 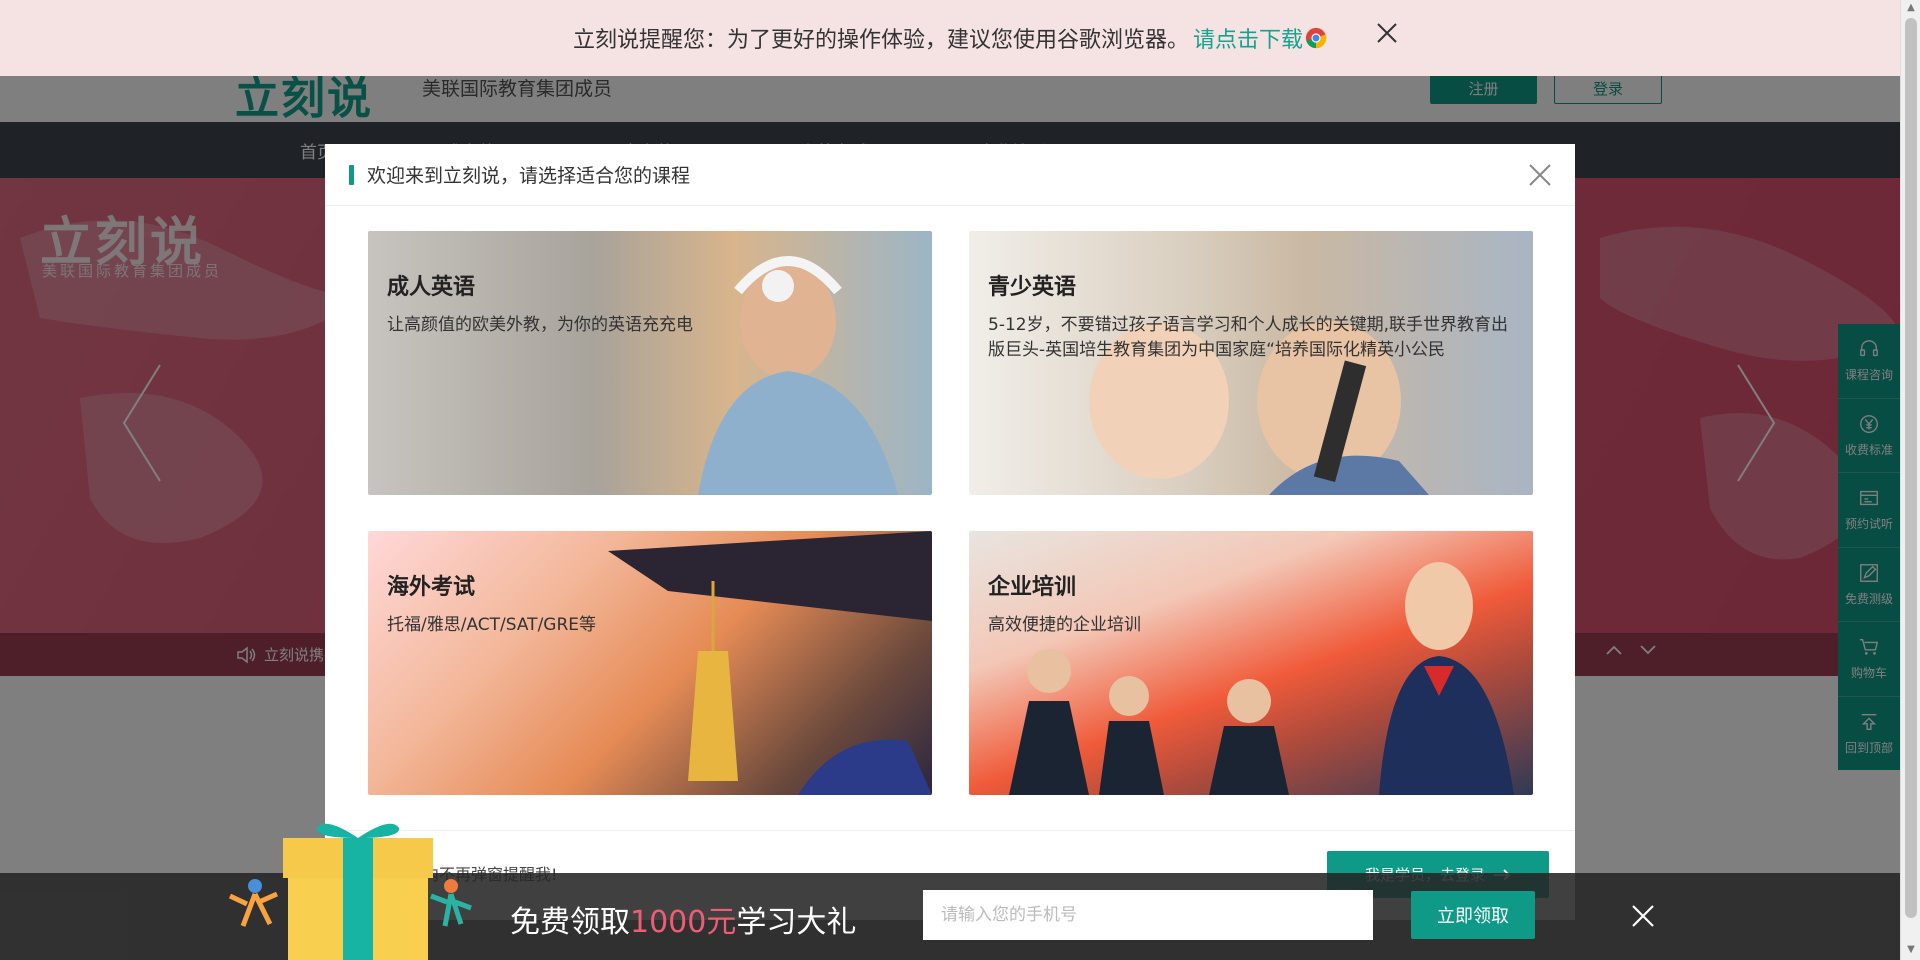 What do you see at coordinates (1473, 915) in the screenshot?
I see `claim-gift-button: 立即领取` at bounding box center [1473, 915].